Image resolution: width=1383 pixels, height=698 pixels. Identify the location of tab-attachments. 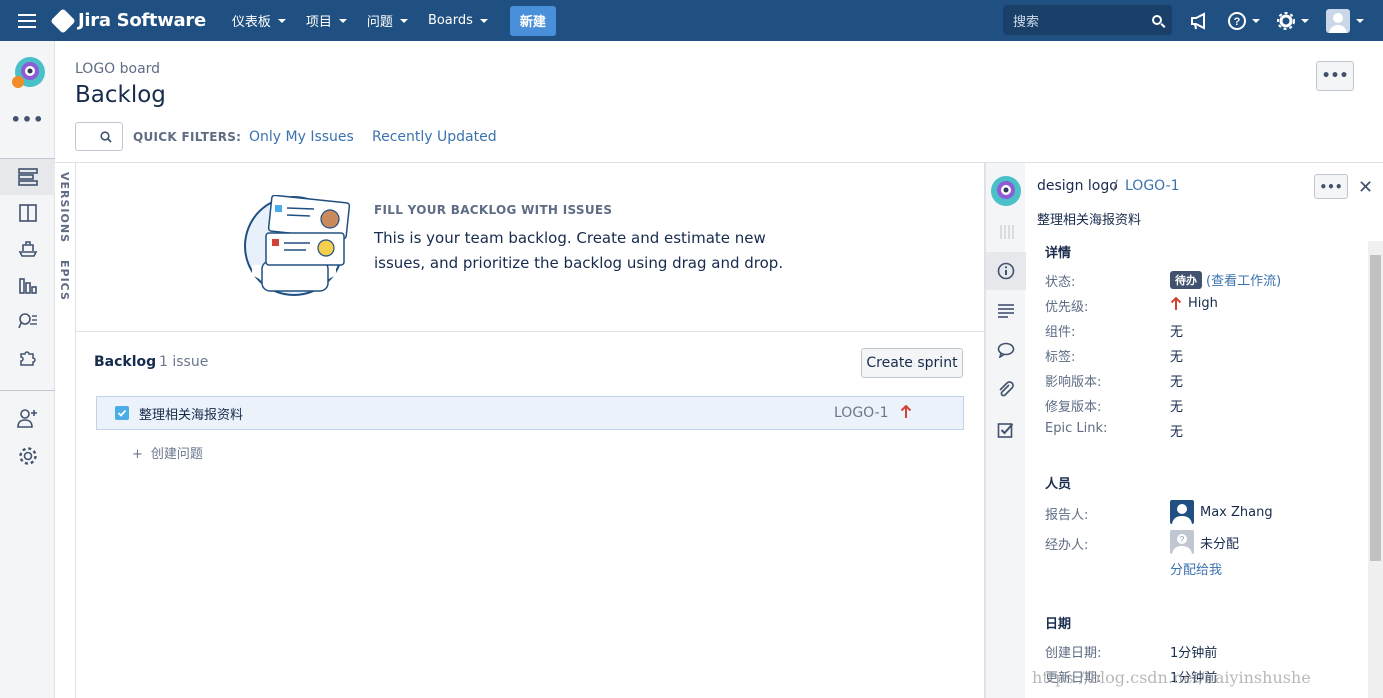
(1006, 390).